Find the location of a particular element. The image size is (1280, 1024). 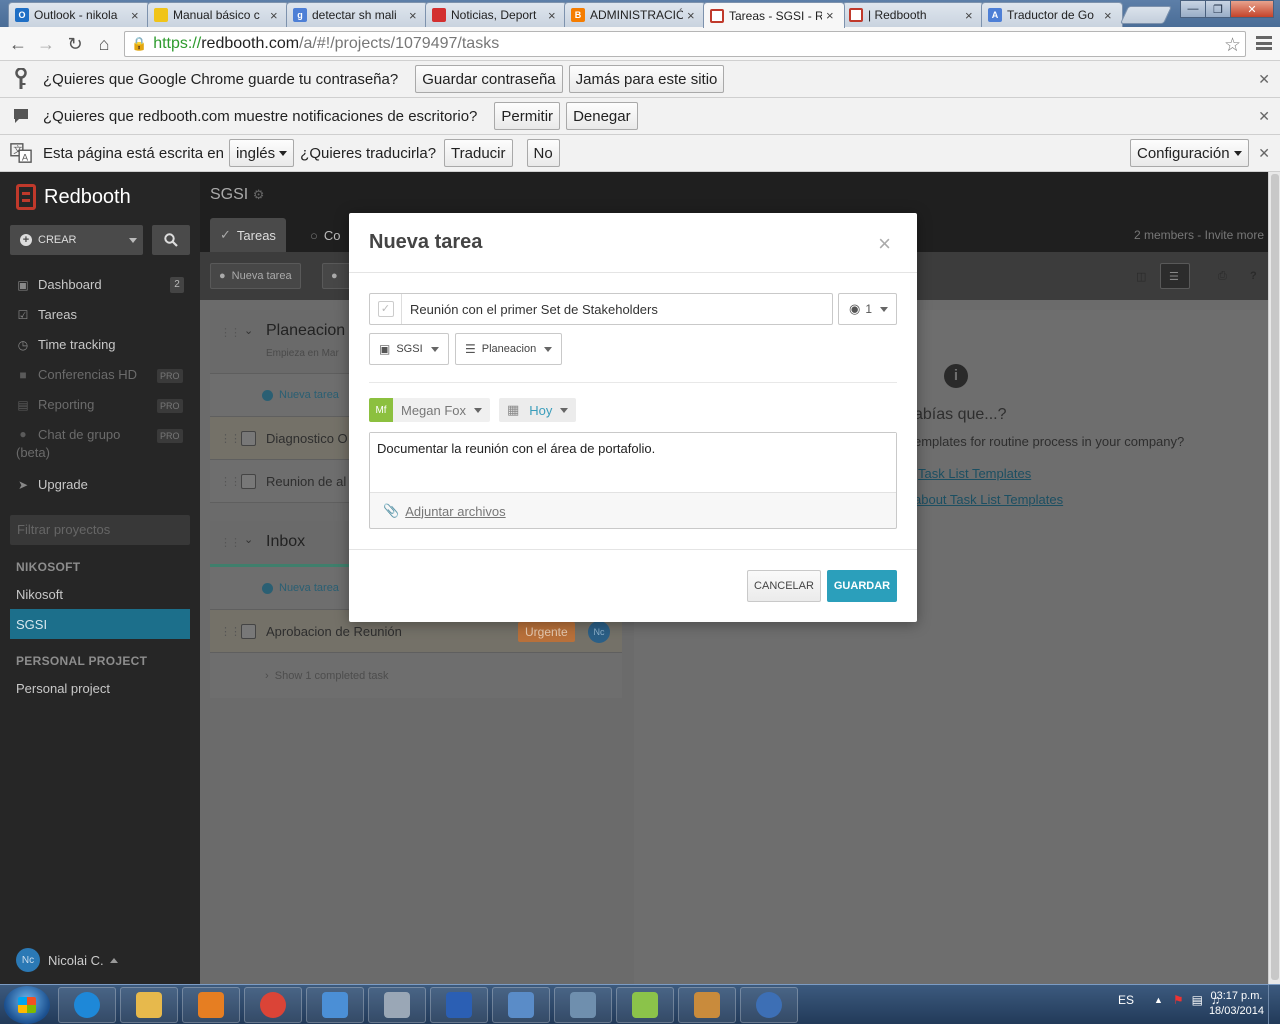

minimize-icon: — is located at coordinates (1193, 9).